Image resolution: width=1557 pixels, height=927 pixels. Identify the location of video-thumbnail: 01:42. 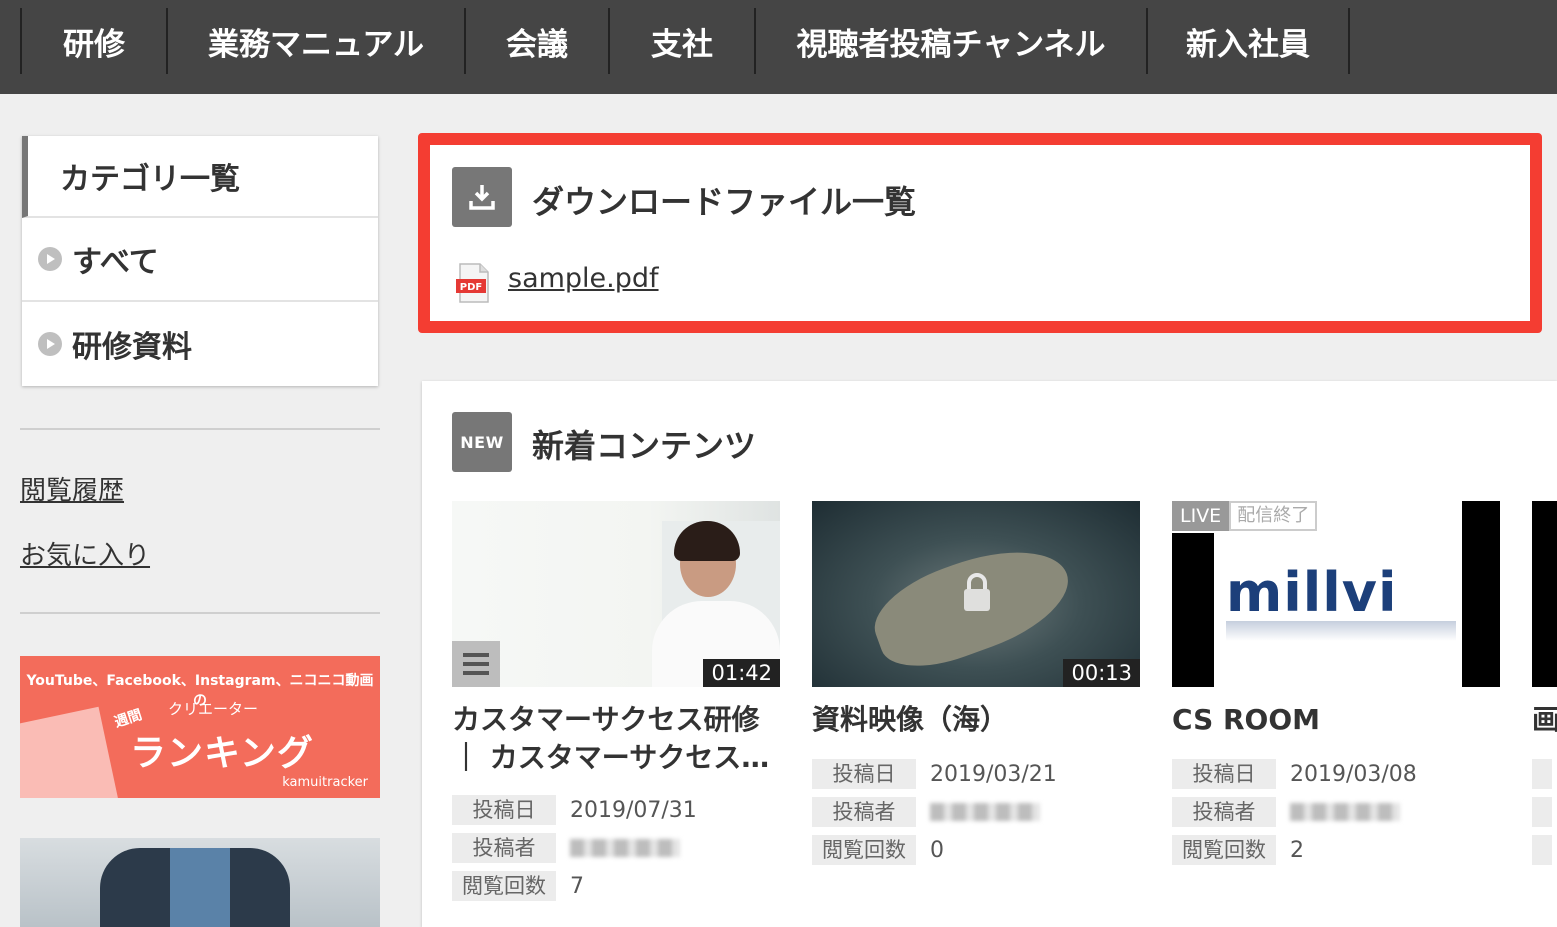
(616, 594).